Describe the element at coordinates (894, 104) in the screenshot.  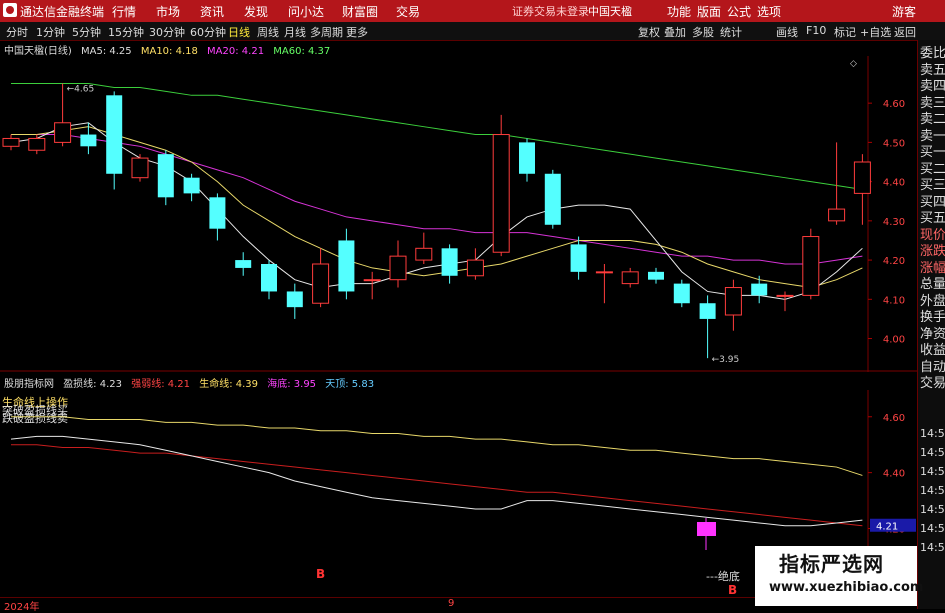
I see `price-tick-label: 4.60` at that location.